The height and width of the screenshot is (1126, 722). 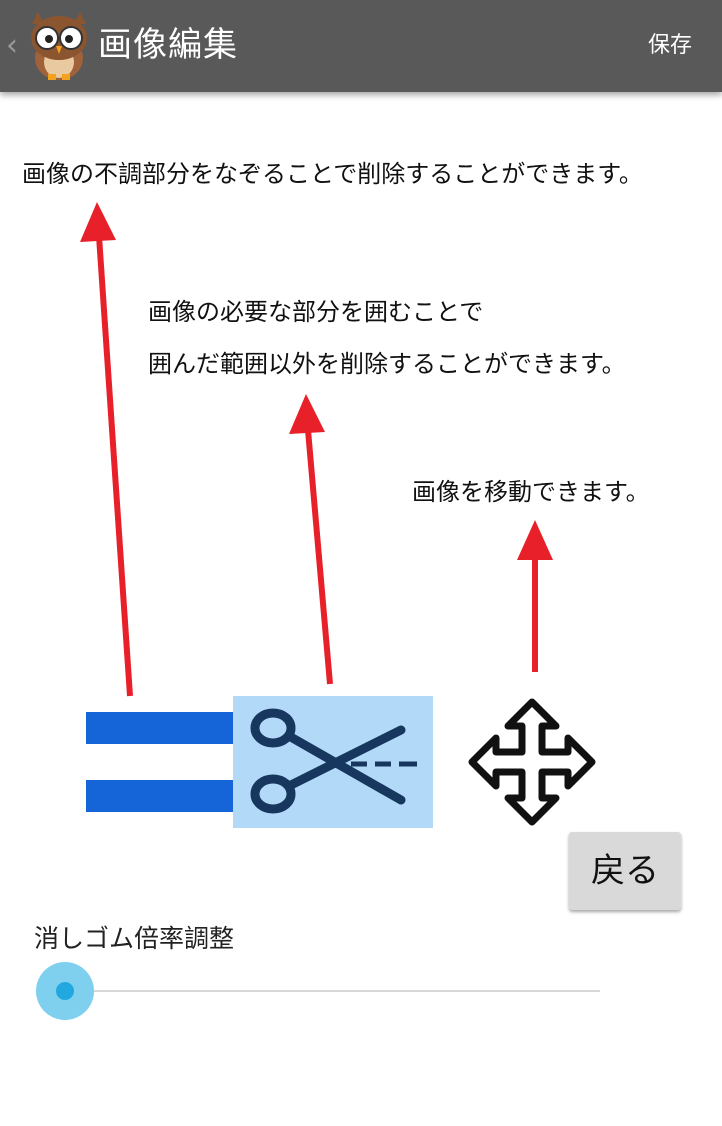 I want to click on crop-instruction-line1: 画像の必要な部分を囲むことで, so click(x=316, y=312).